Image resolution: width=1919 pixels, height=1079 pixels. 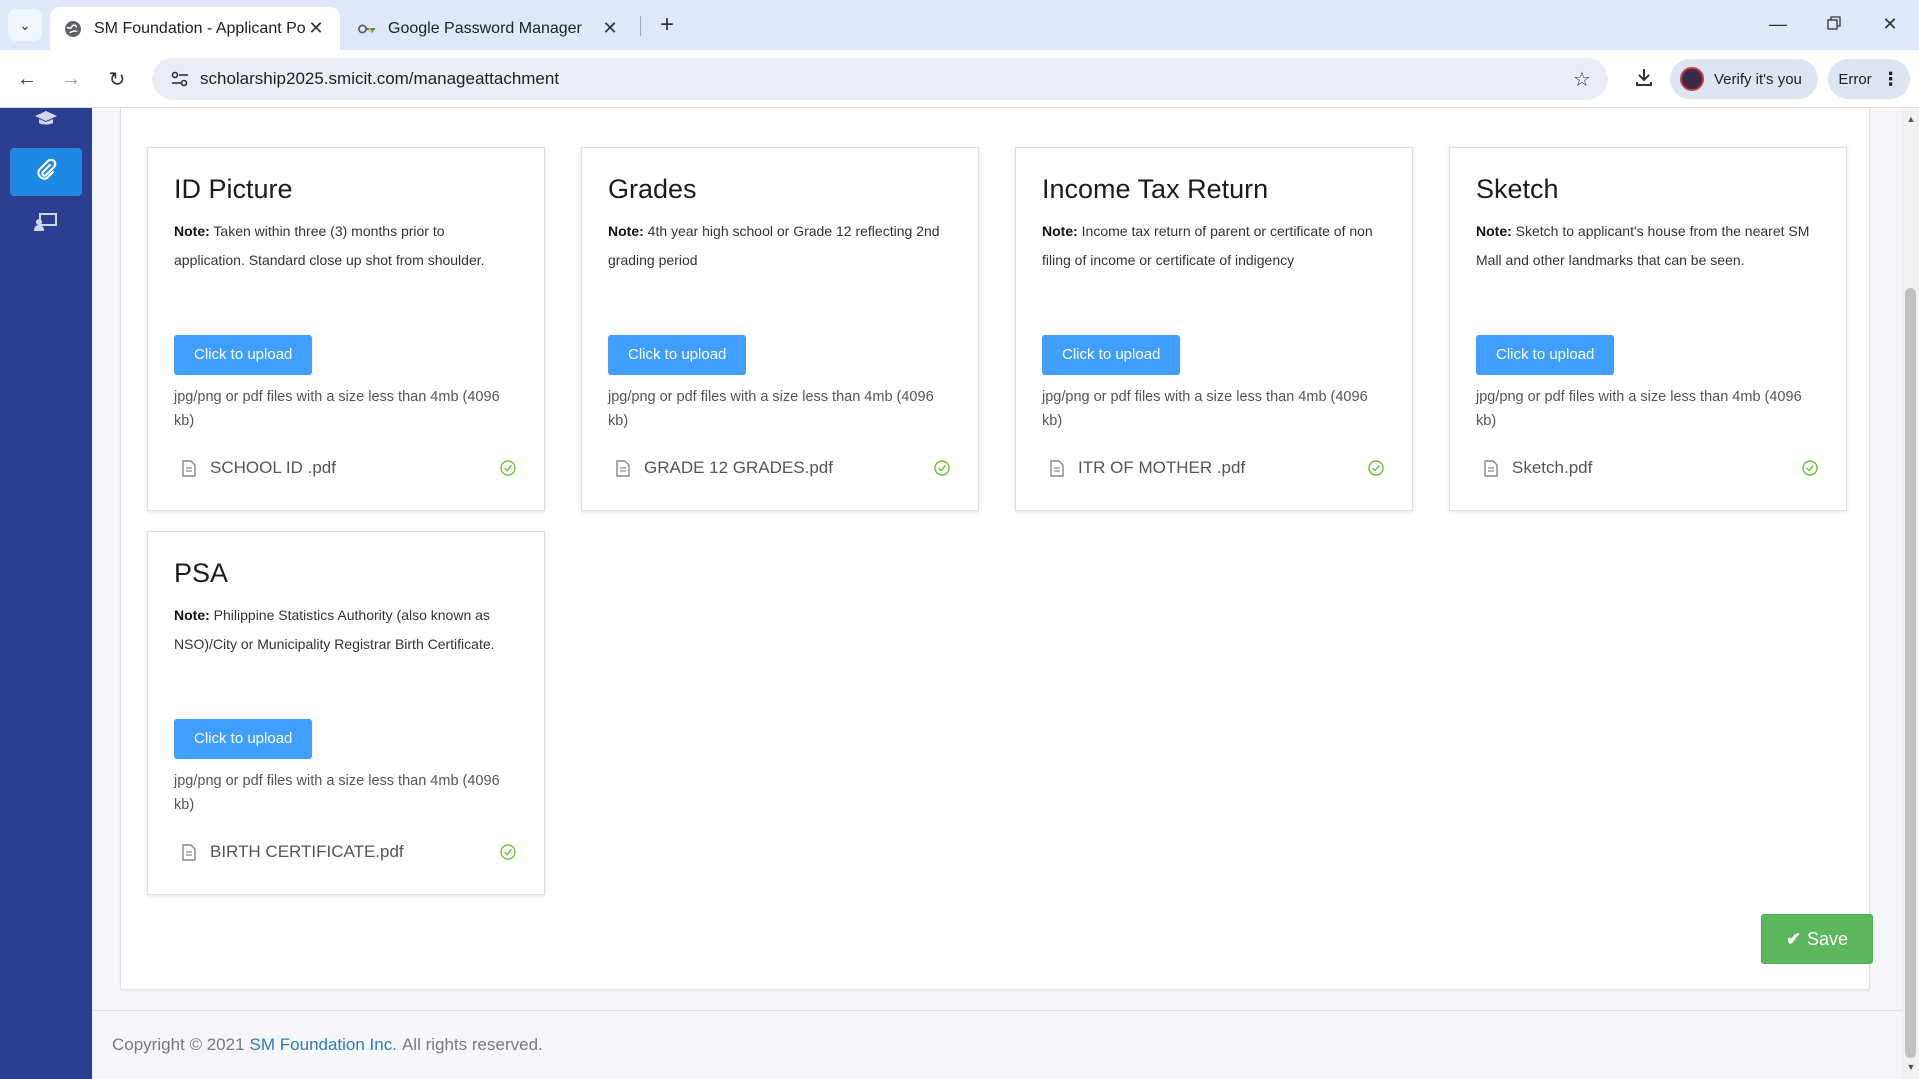 What do you see at coordinates (1162, 467) in the screenshot?
I see `file-name: ITR OF MOTHER .pdf` at bounding box center [1162, 467].